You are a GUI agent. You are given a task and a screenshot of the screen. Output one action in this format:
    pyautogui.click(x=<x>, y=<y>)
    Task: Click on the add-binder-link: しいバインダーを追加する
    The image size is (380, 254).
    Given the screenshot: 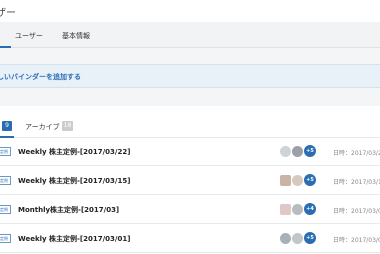 What is the action you would take?
    pyautogui.click(x=40, y=77)
    